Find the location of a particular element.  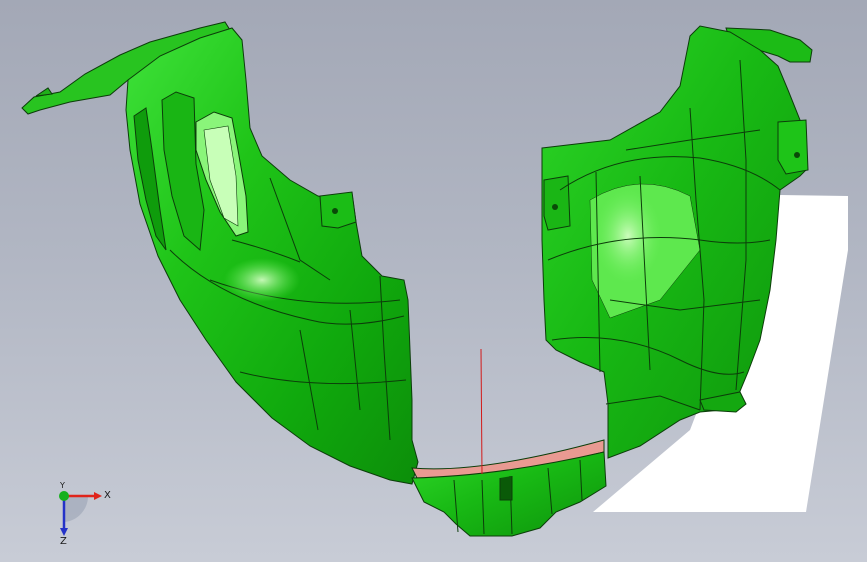

orientation-triad: X Y Z is located at coordinates (78, 513).